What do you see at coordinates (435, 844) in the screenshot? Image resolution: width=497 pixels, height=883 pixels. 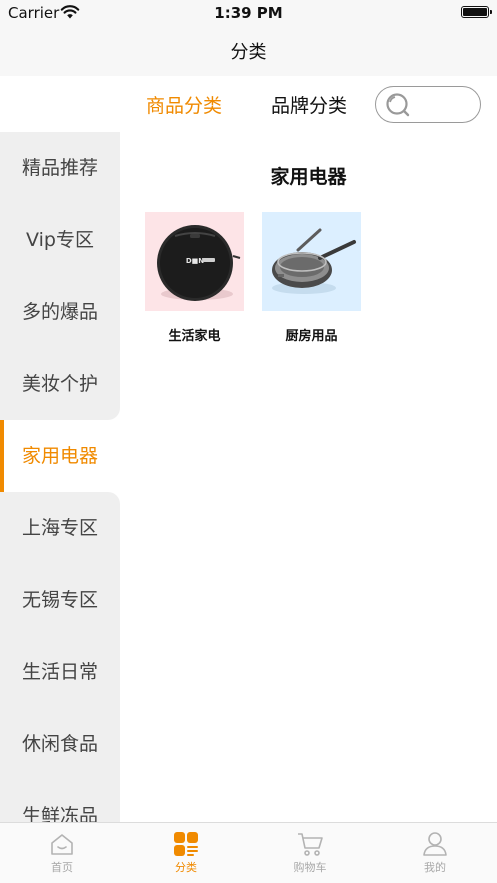 I see `profile-icon` at bounding box center [435, 844].